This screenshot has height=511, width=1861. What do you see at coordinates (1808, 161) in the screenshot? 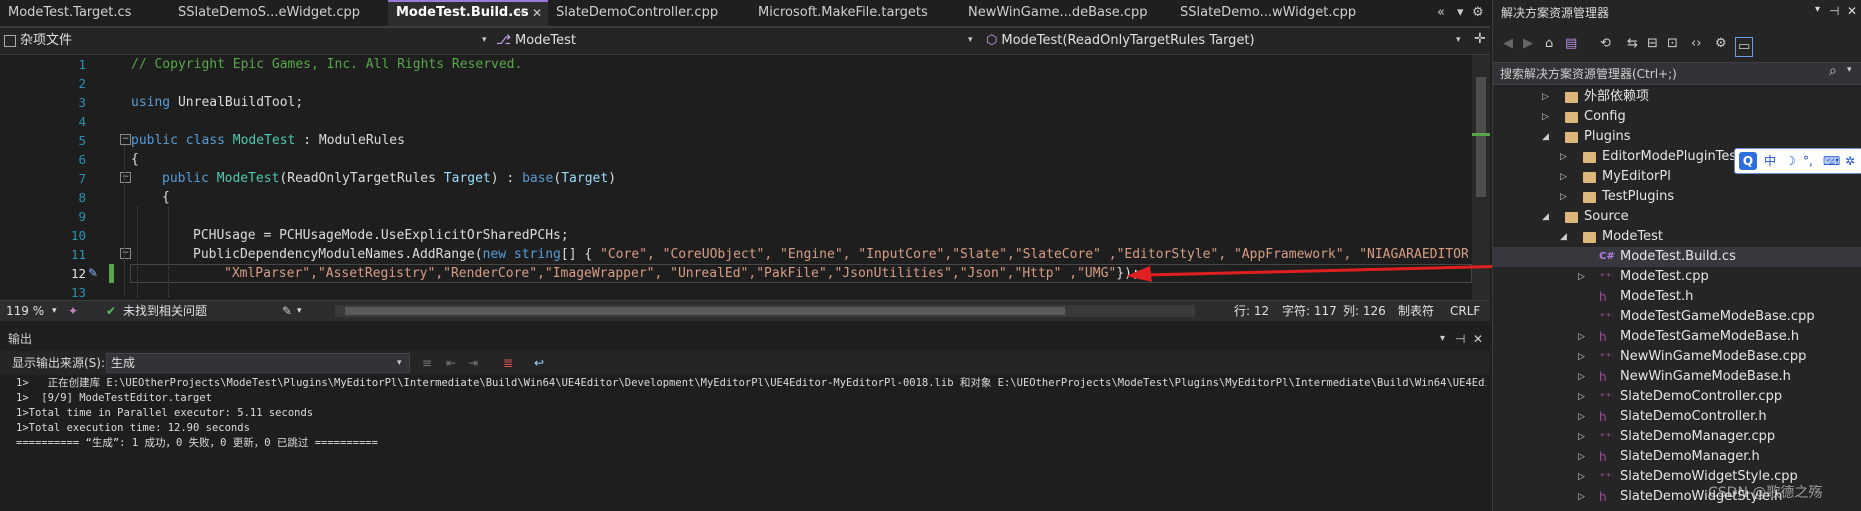
I see `punctuation-icon: °,` at bounding box center [1808, 161].